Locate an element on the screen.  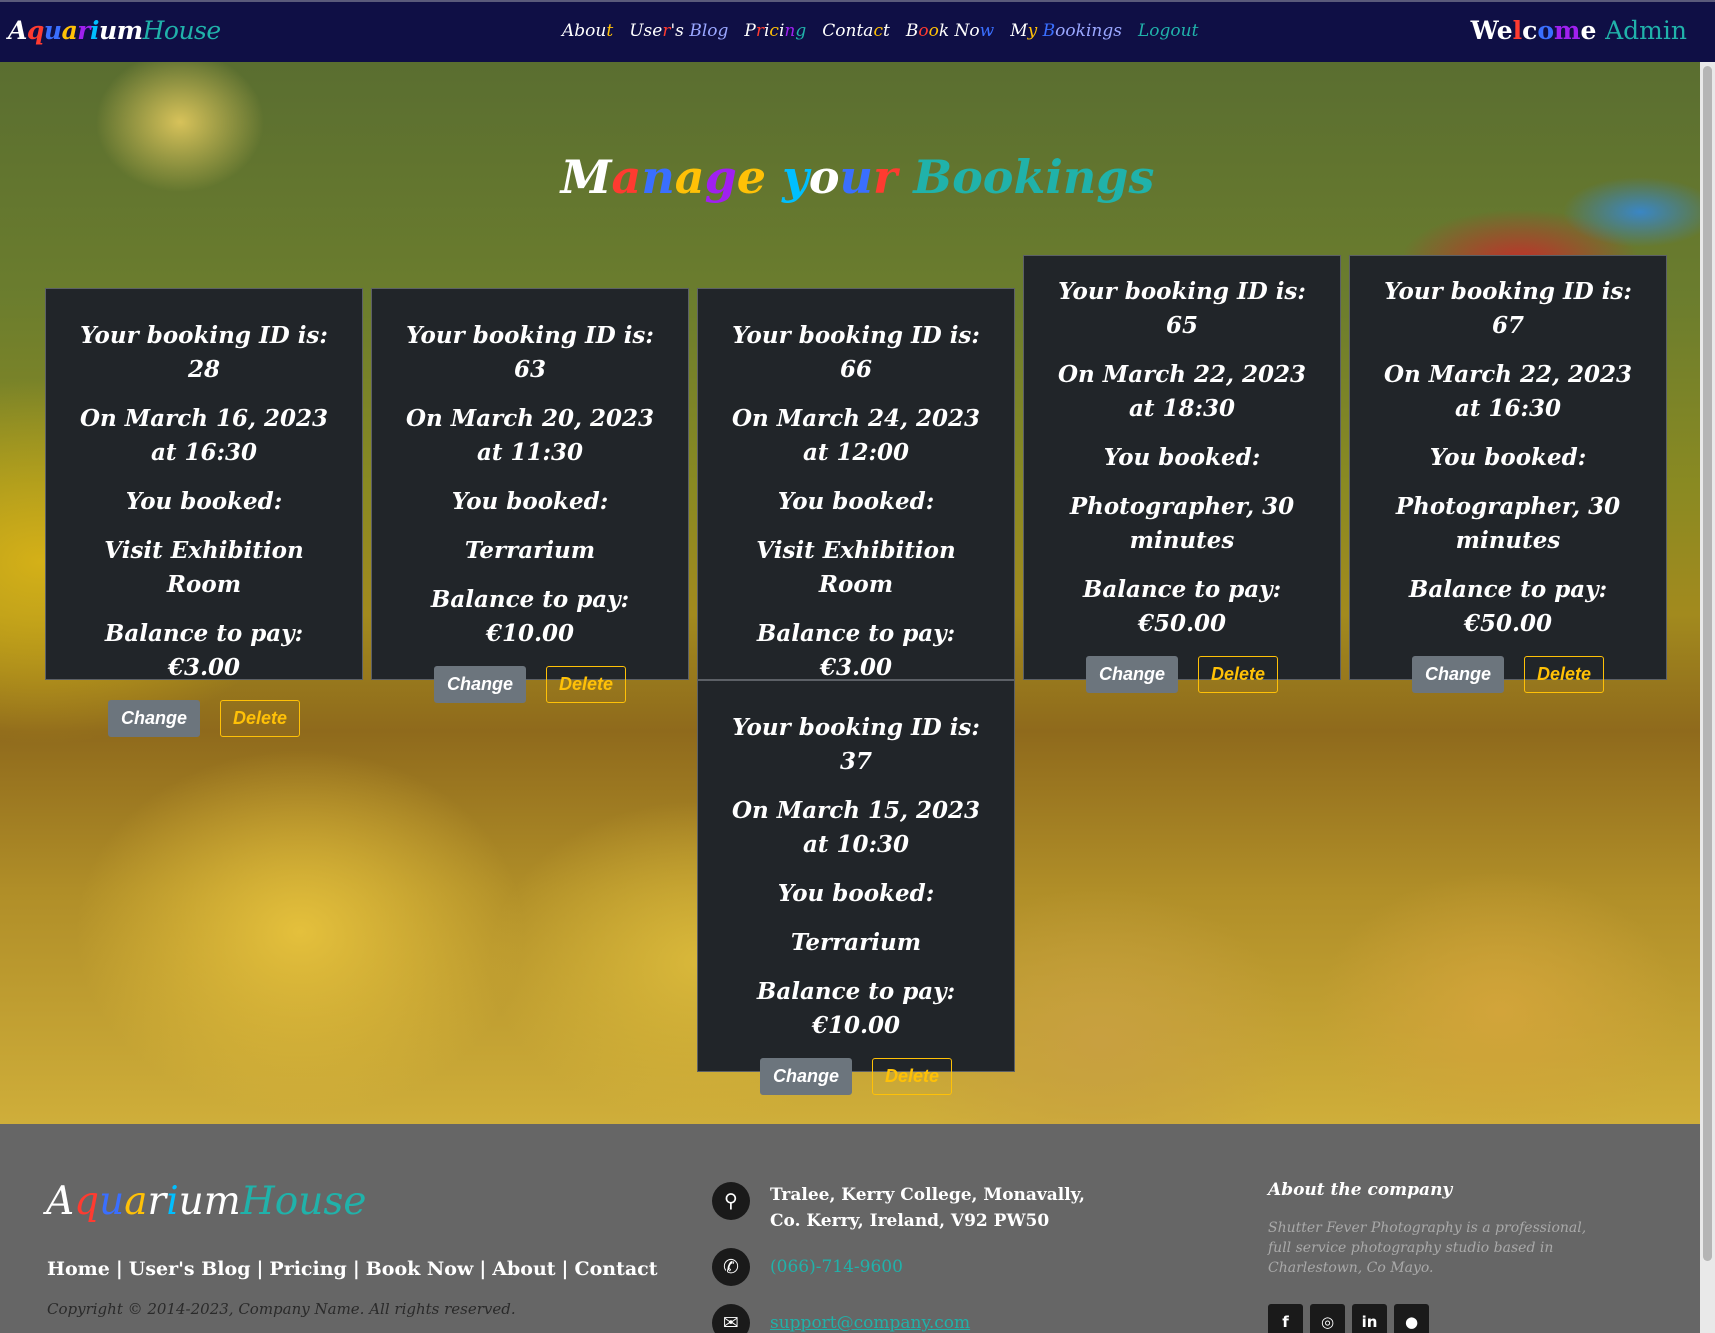
nav-link-my-bookings: My Bookings is located at coordinates (1066, 31).